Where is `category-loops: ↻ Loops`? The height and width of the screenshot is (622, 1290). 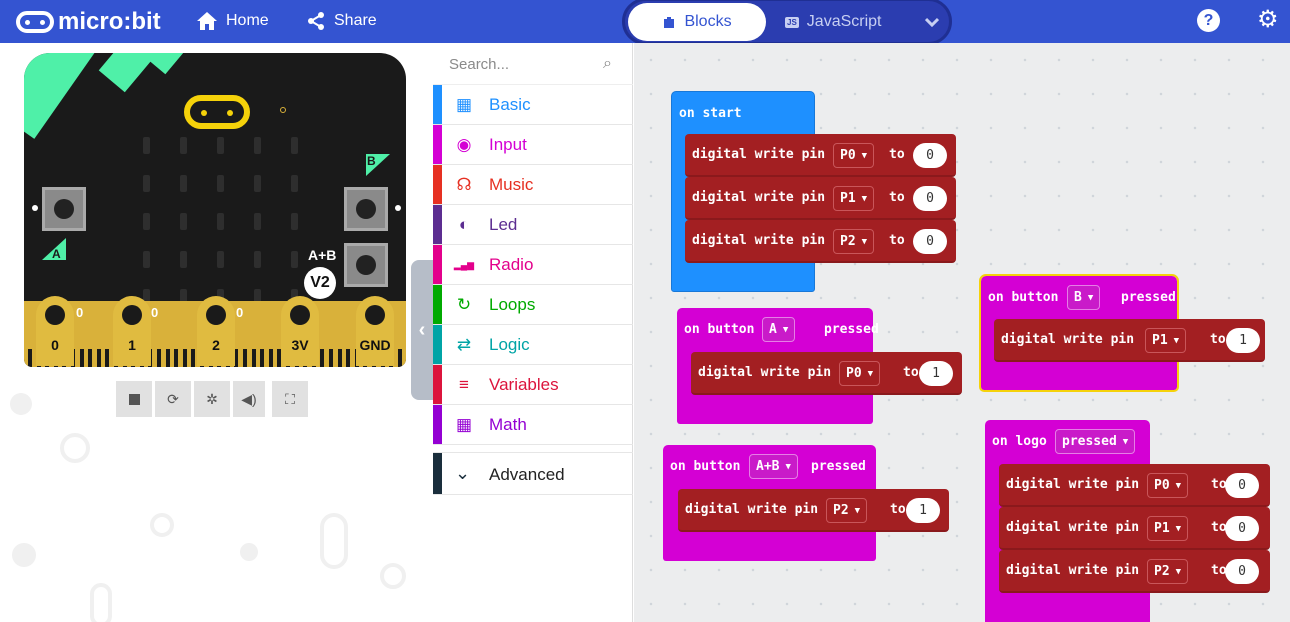 category-loops: ↻ Loops is located at coordinates (533, 305).